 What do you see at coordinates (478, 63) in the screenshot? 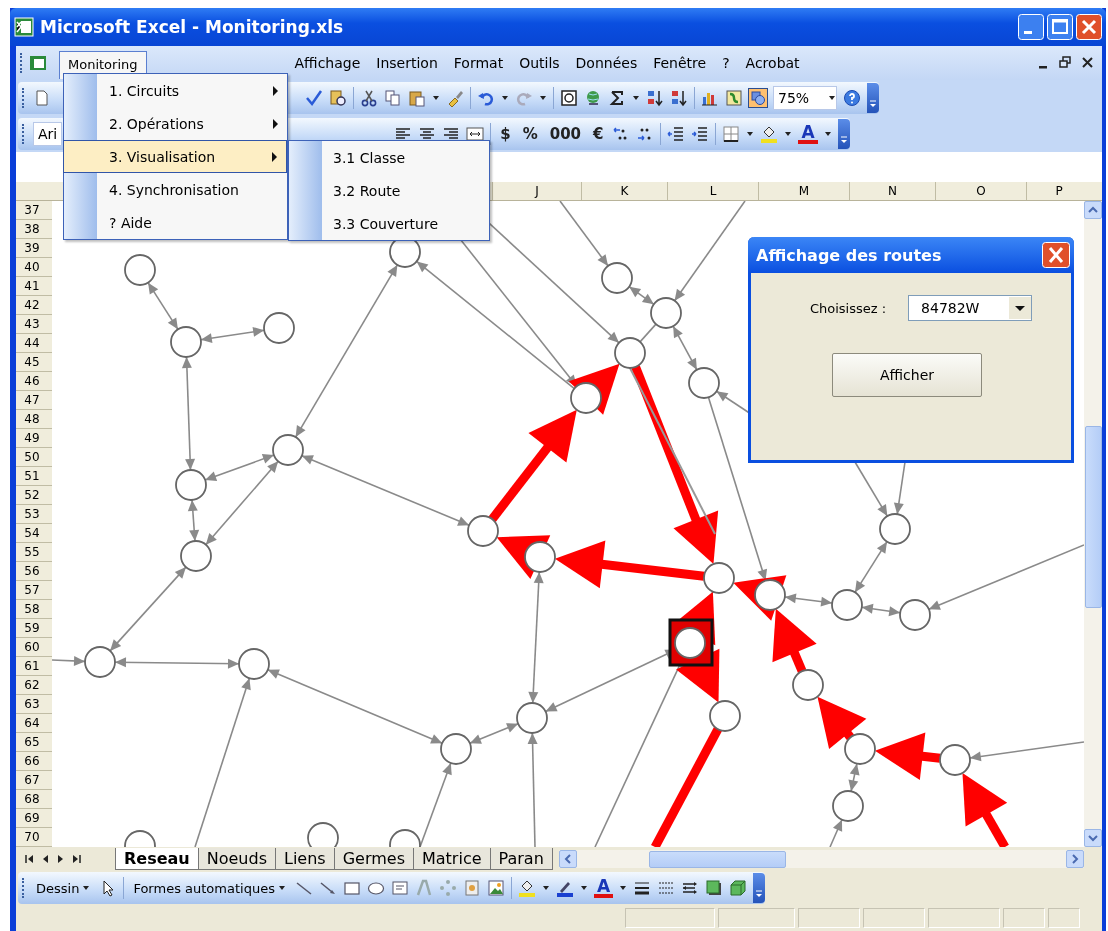
I see `menu-item: Format` at bounding box center [478, 63].